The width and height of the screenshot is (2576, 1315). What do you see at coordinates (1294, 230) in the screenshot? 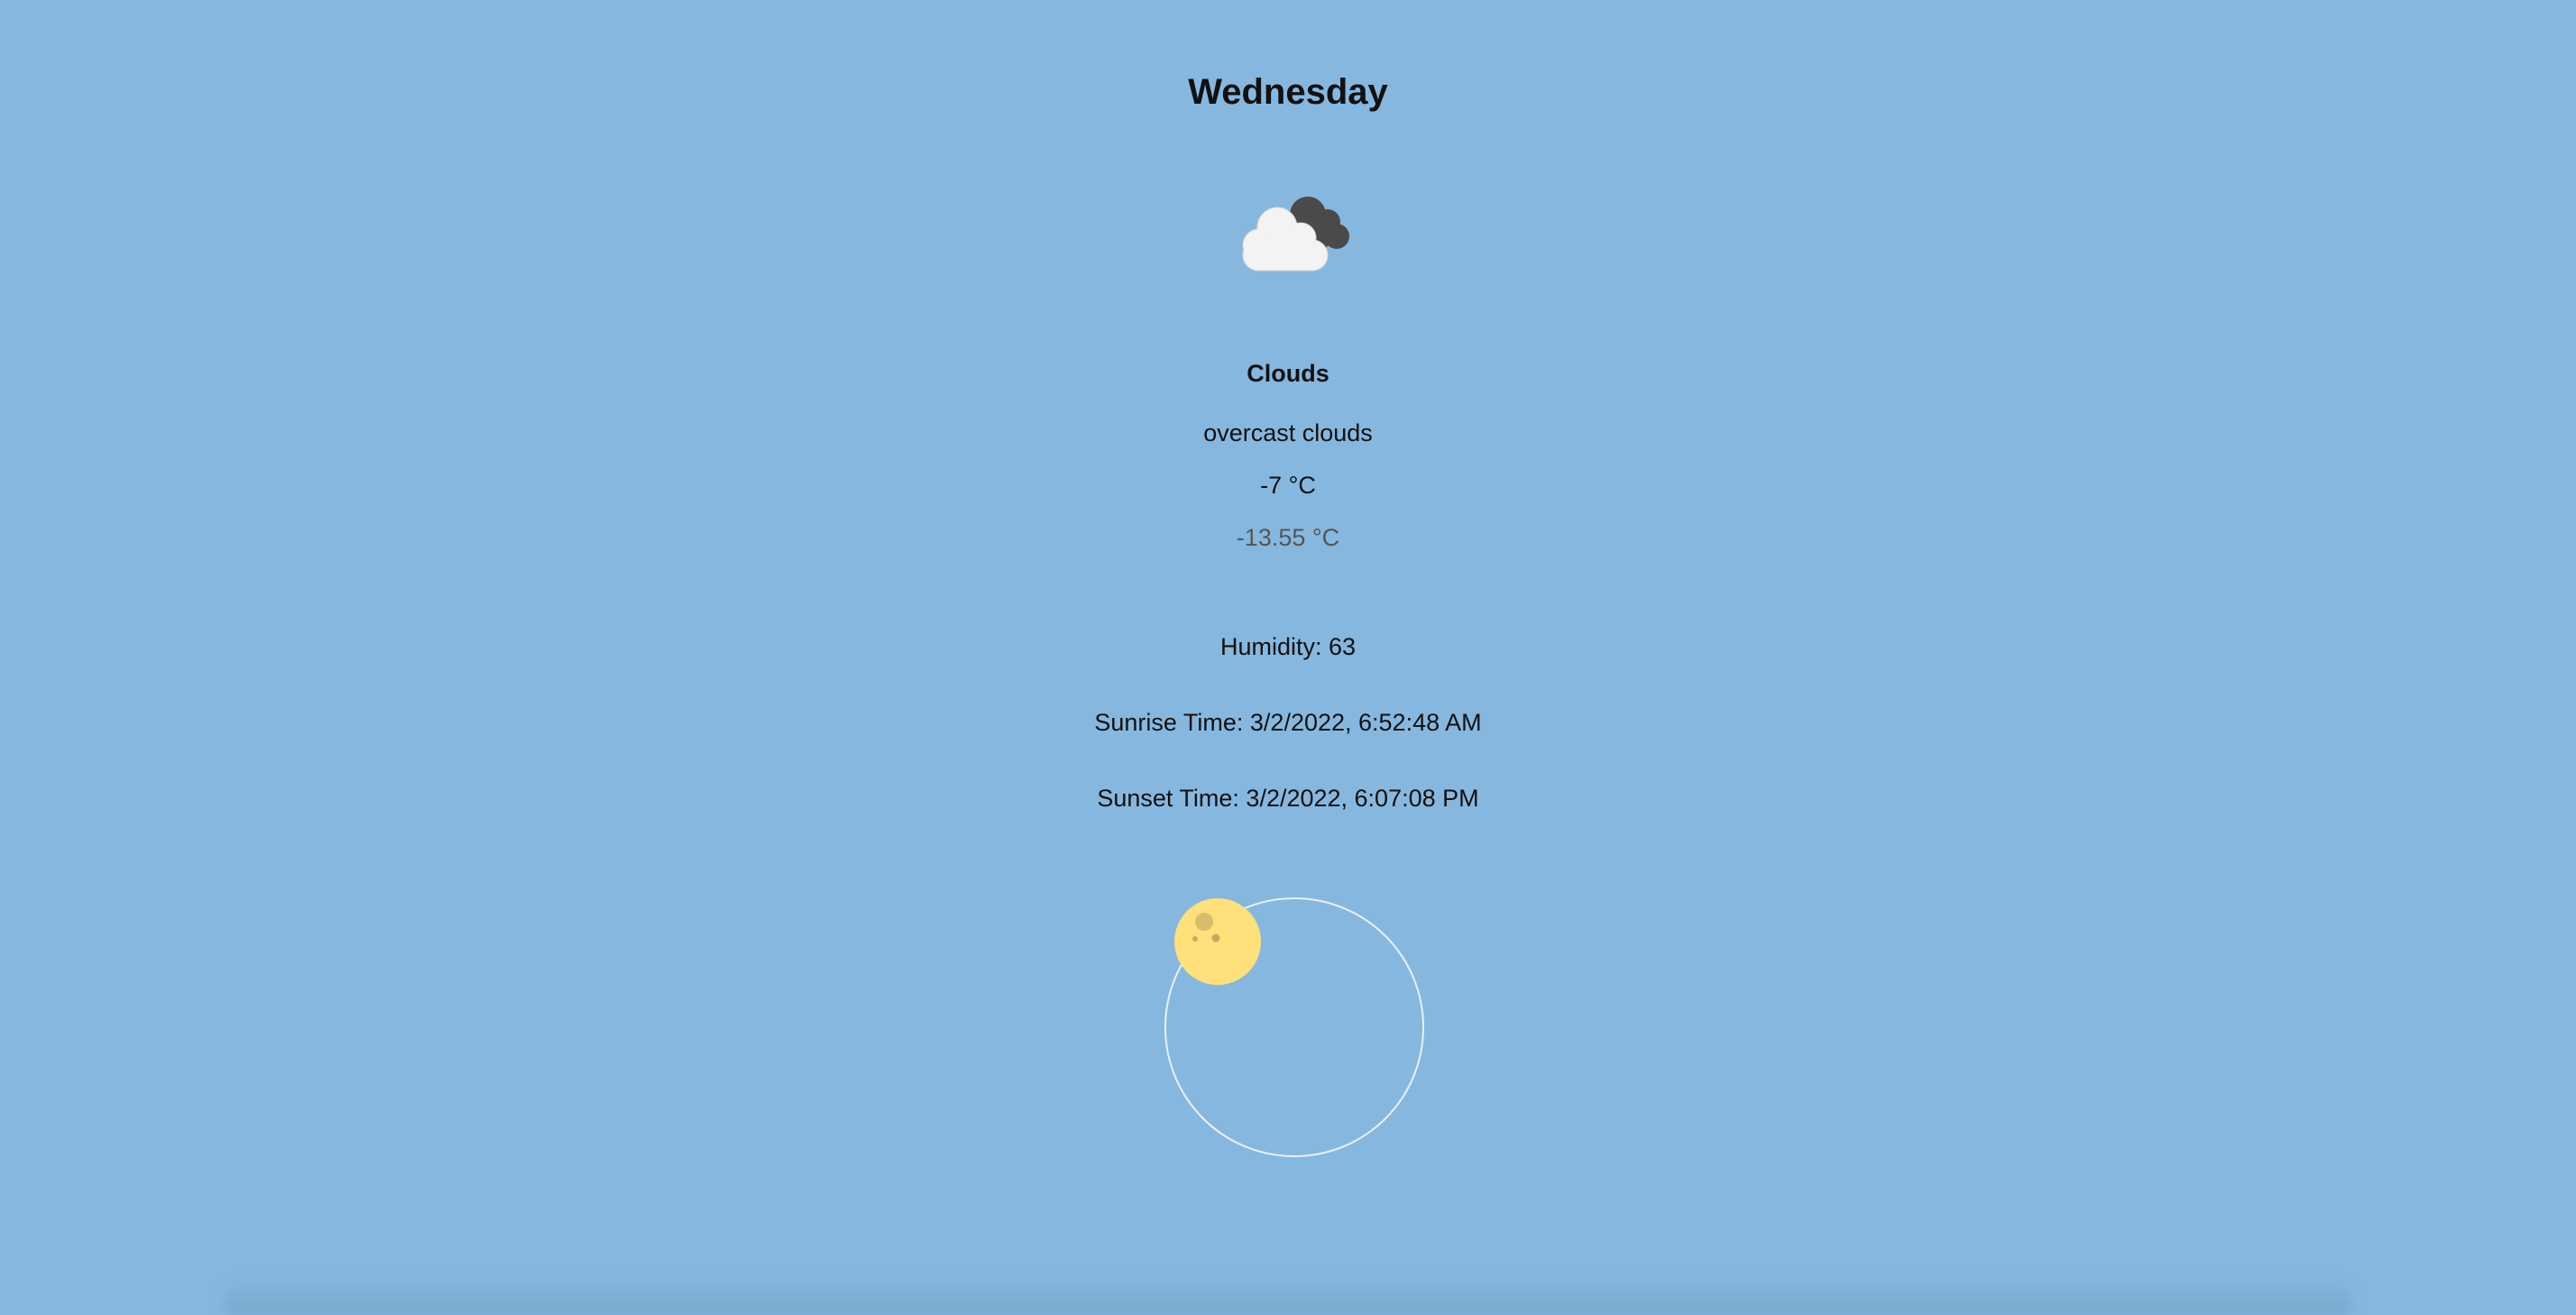
I see `overcast-clouds-icon` at bounding box center [1294, 230].